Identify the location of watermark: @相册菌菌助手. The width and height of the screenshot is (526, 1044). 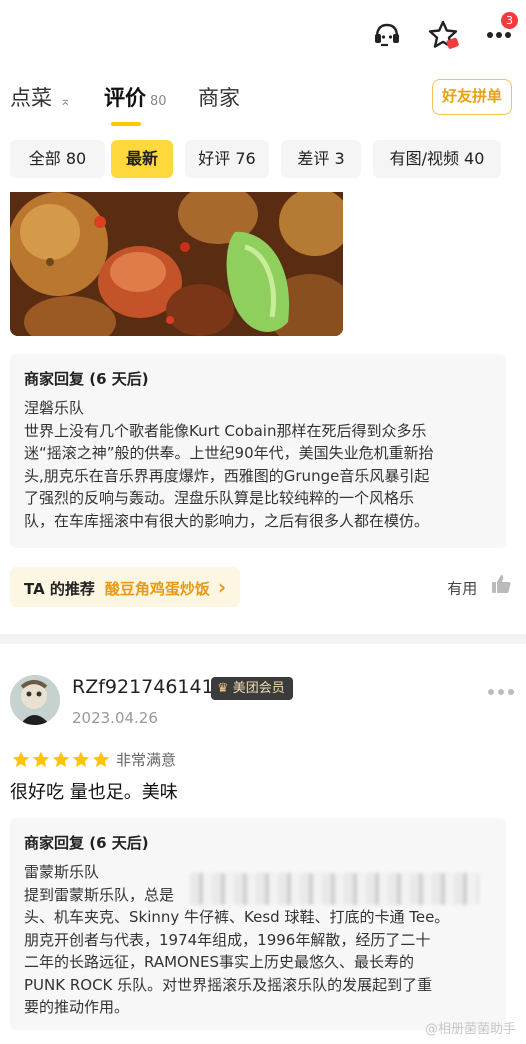
(470, 1029).